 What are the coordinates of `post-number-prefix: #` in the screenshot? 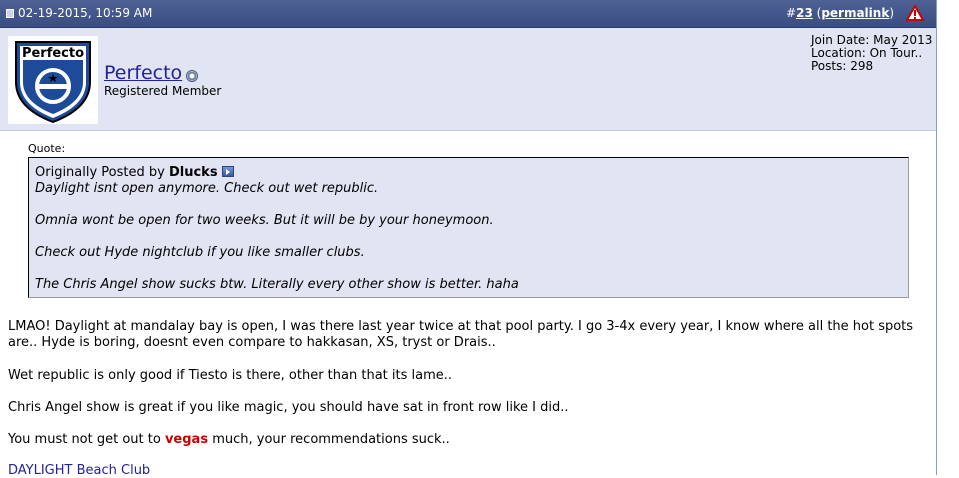 It's located at (791, 13).